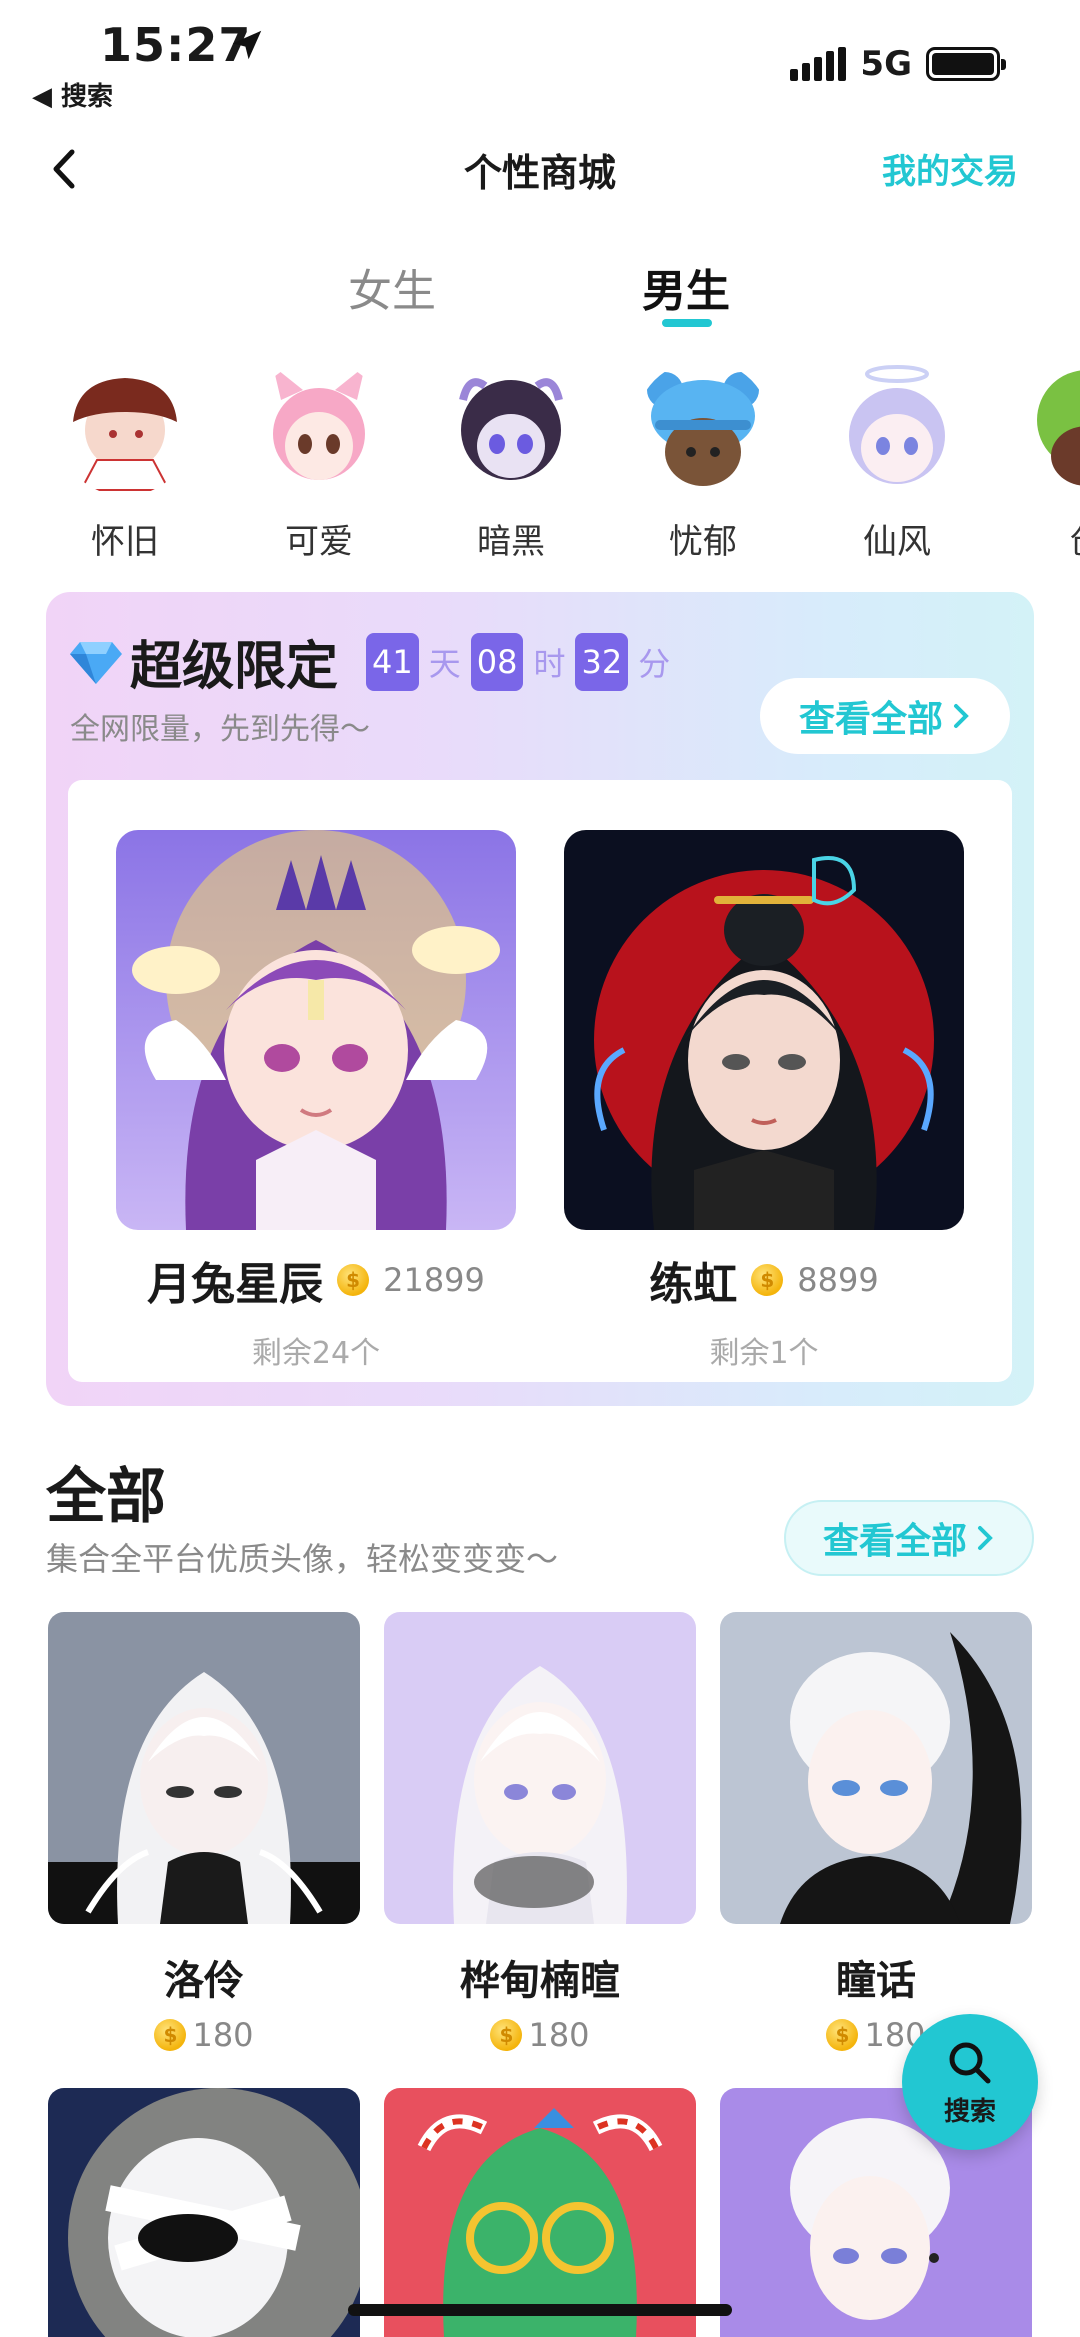 This screenshot has height=2337, width=1080. What do you see at coordinates (220, 729) in the screenshot?
I see `limited-subtitle: 全网限量，先到先得～` at bounding box center [220, 729].